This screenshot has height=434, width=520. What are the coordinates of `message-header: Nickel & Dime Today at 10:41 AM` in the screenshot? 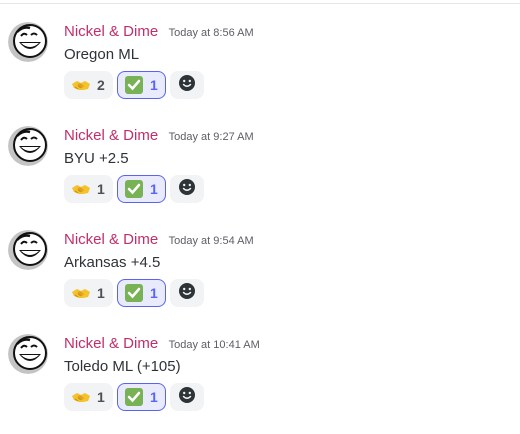 It's located at (162, 344).